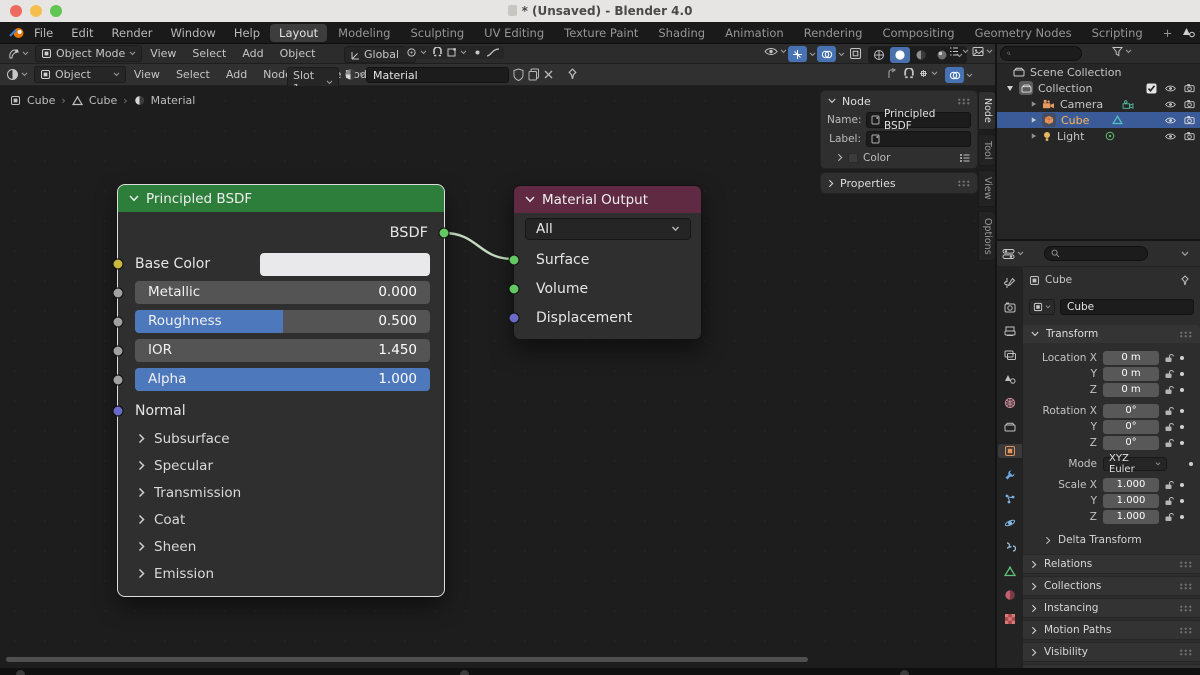 This screenshot has height=675, width=1200. Describe the element at coordinates (1045, 53) in the screenshot. I see `outliner-search-input` at that location.